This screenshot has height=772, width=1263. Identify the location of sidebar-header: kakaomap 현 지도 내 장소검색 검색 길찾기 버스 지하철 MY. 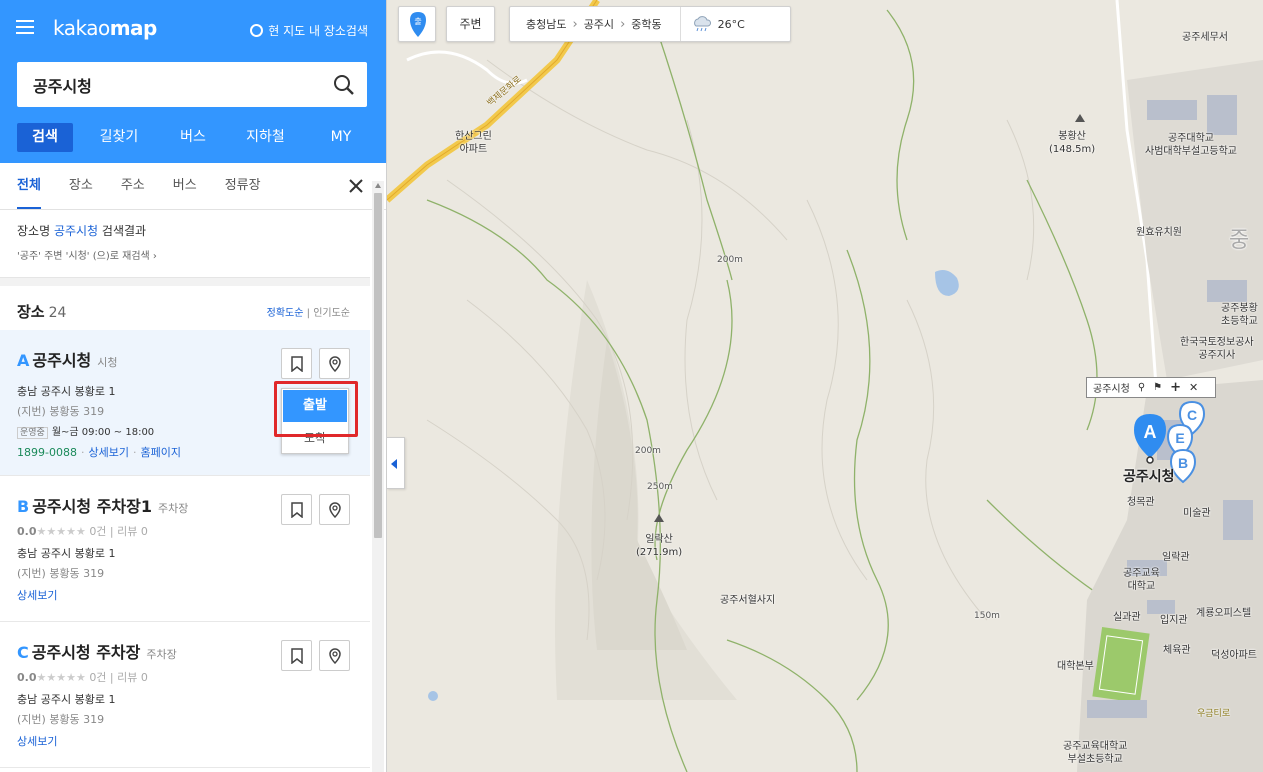
(193, 81).